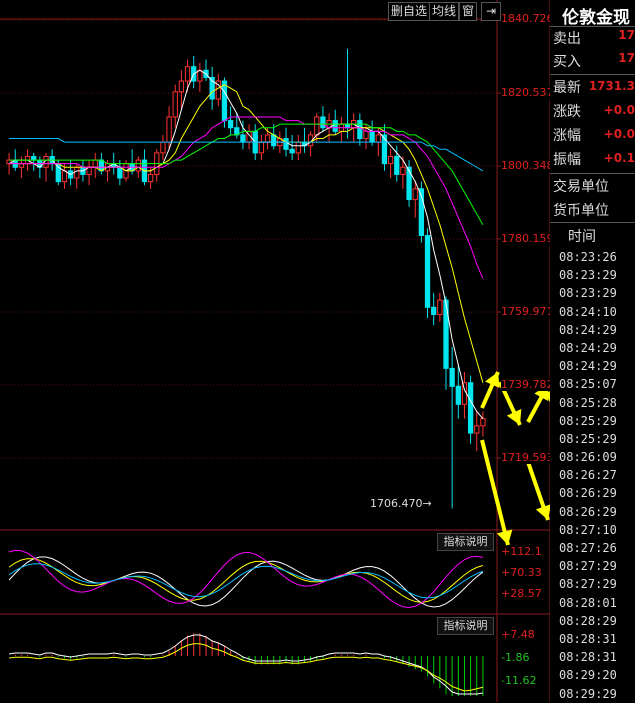  I want to click on indicator1-panel, so click(246, 579).